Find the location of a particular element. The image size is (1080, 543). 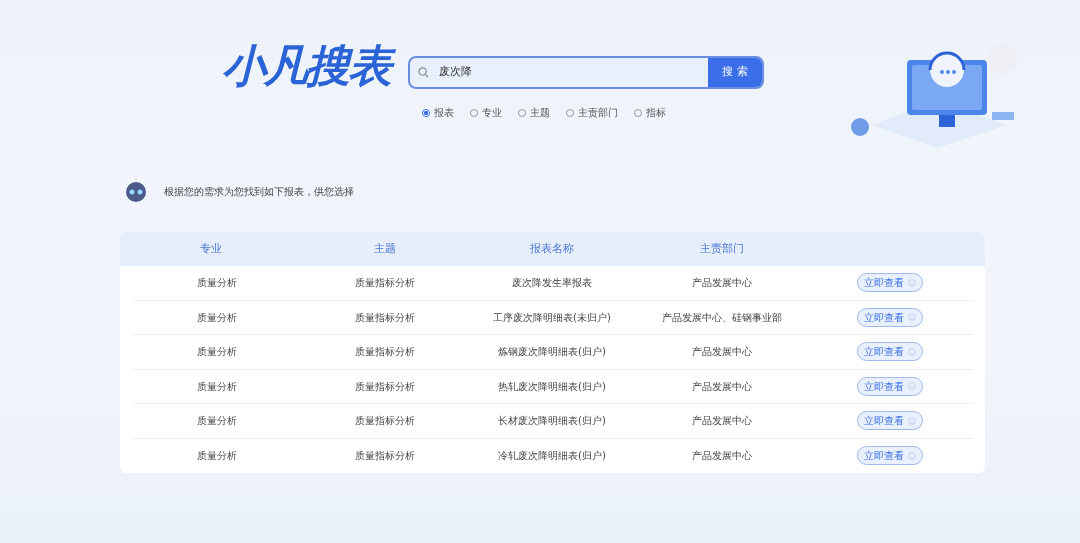

search-field: 废次降 搜 索 is located at coordinates (586, 72).